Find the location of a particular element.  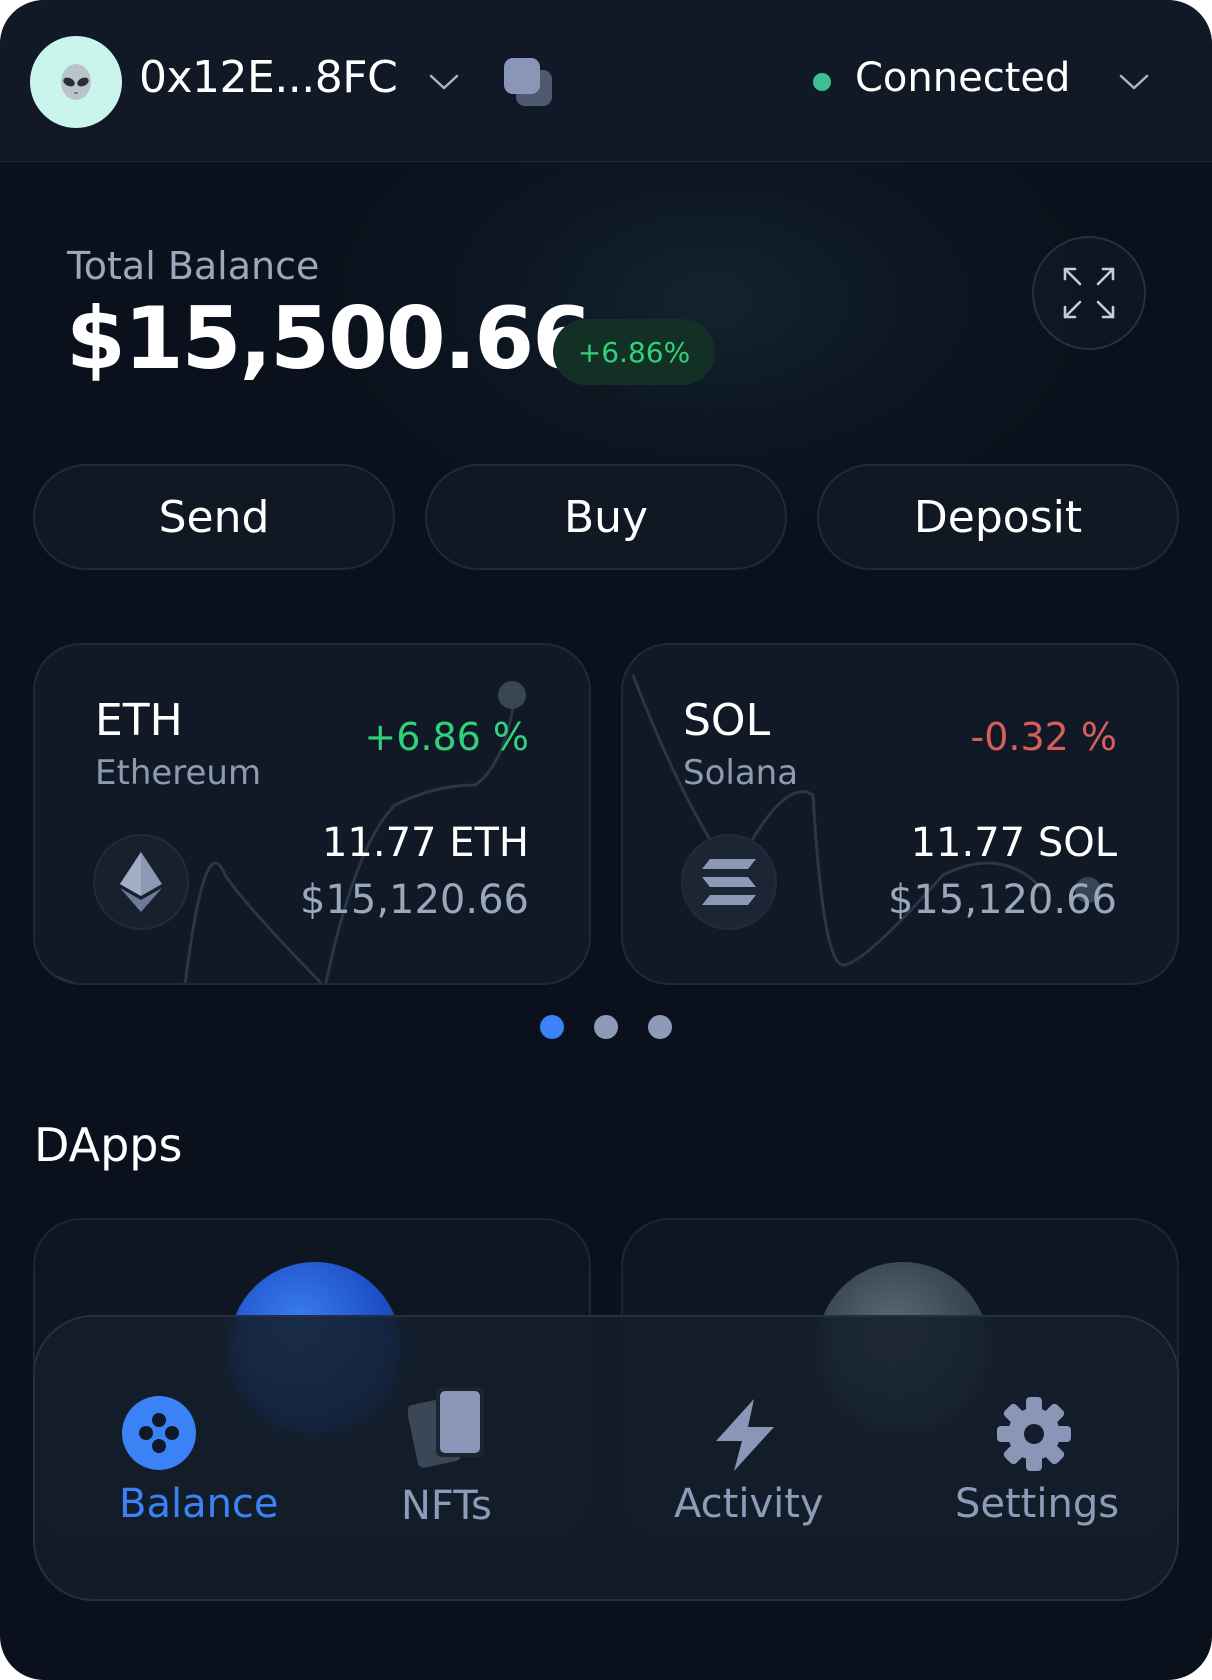

token-amount: 11.77 SOL is located at coordinates (1013, 843).